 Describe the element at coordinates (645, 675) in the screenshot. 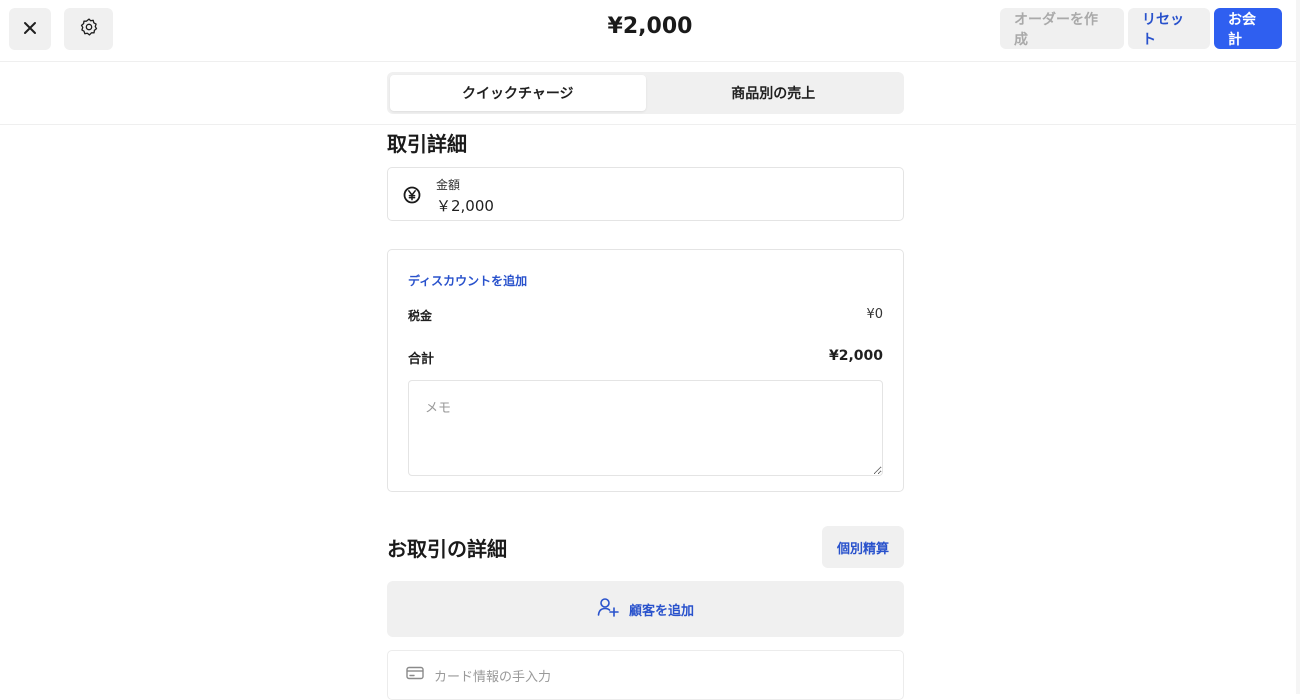

I see `card-entry-field: カード情報の手入力` at that location.